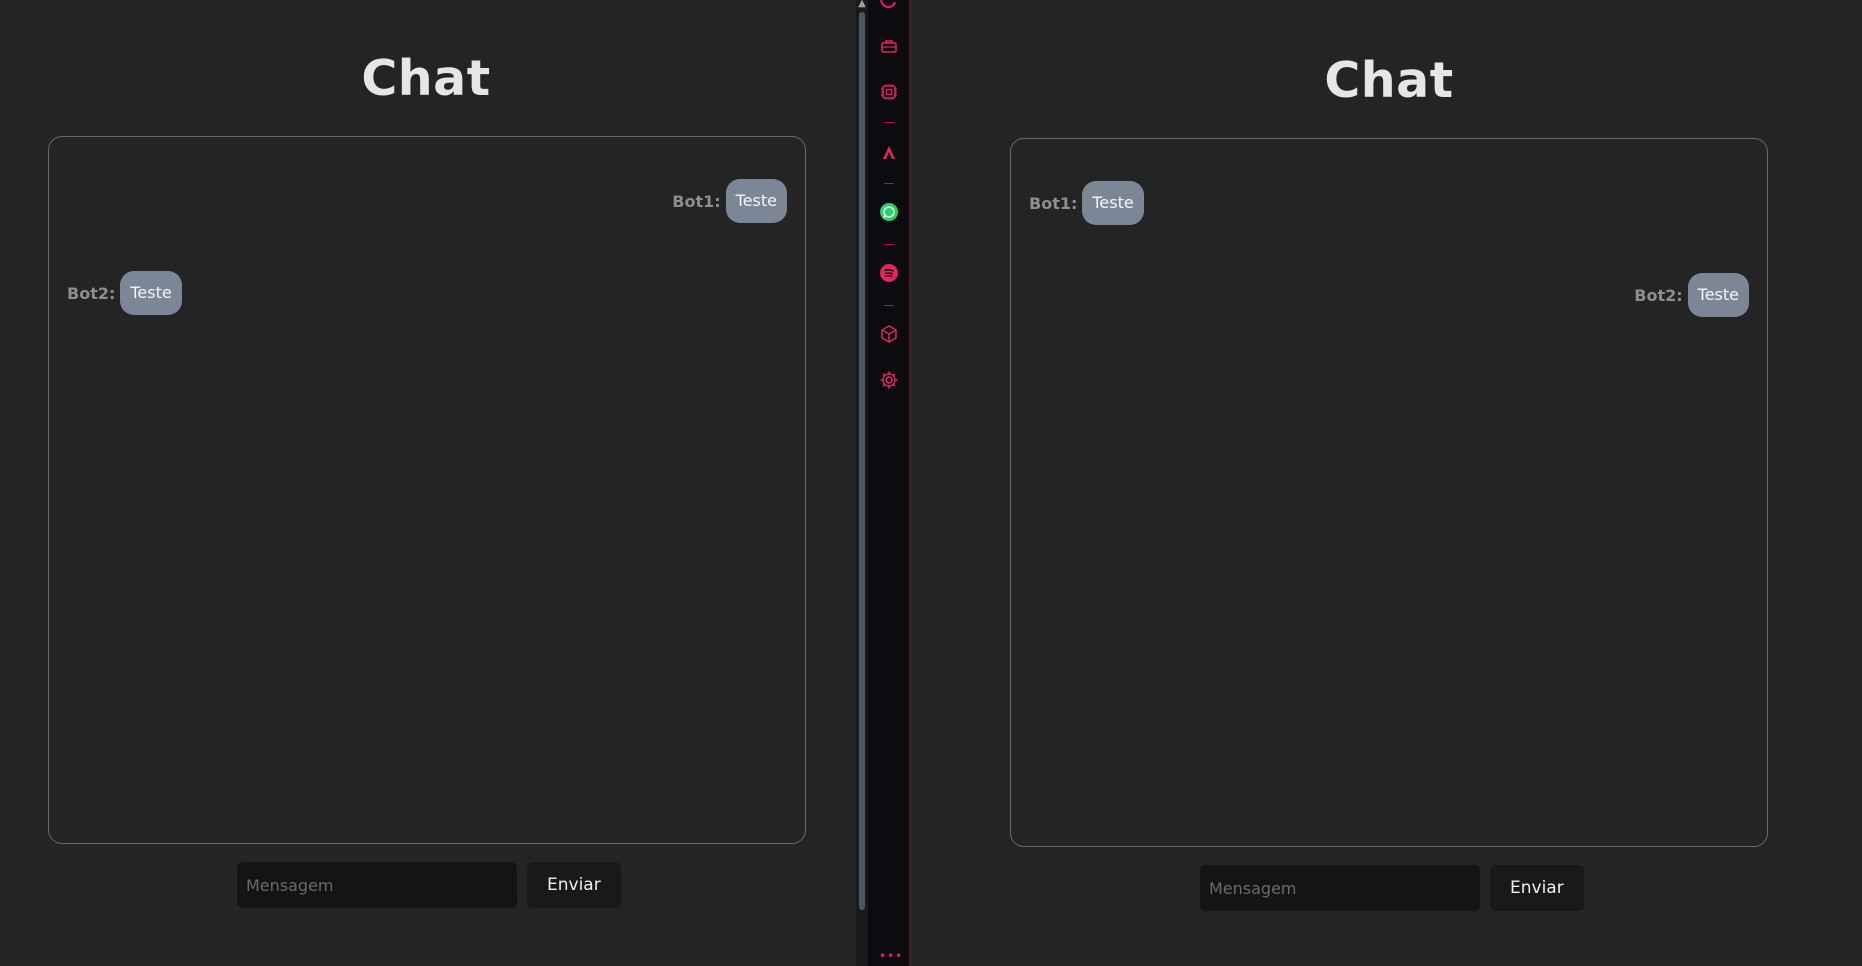 The height and width of the screenshot is (966, 1862). Describe the element at coordinates (889, 212) in the screenshot. I see `whatsapp-icon` at that location.